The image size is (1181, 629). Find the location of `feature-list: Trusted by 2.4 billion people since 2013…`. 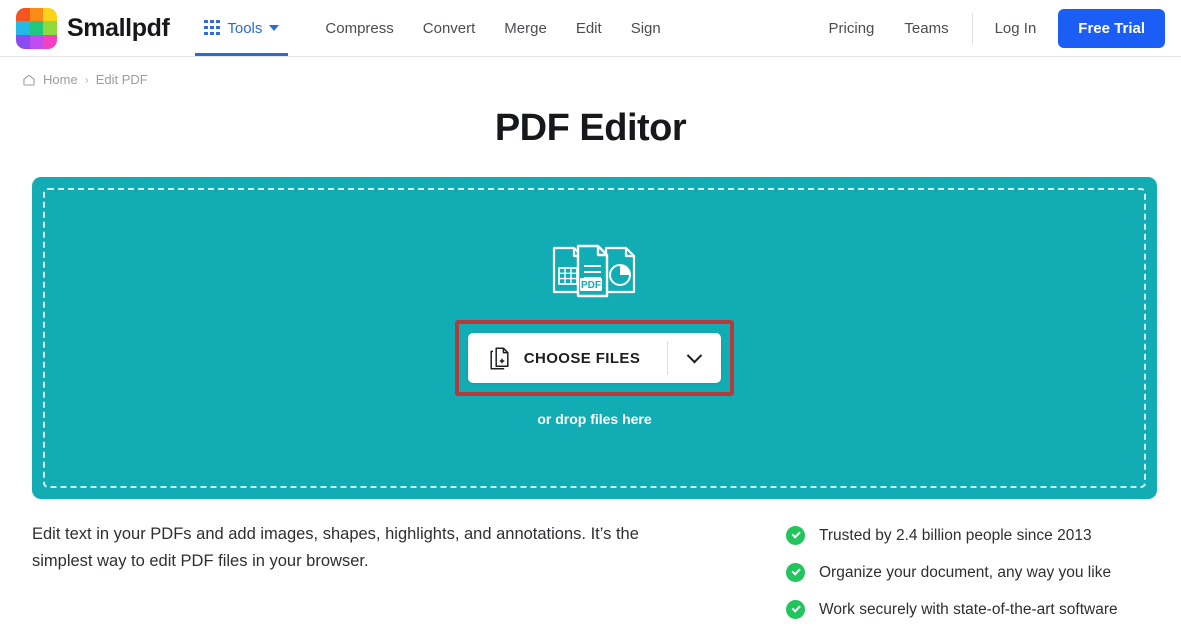

feature-list: Trusted by 2.4 billion people since 2013… is located at coordinates (952, 570).